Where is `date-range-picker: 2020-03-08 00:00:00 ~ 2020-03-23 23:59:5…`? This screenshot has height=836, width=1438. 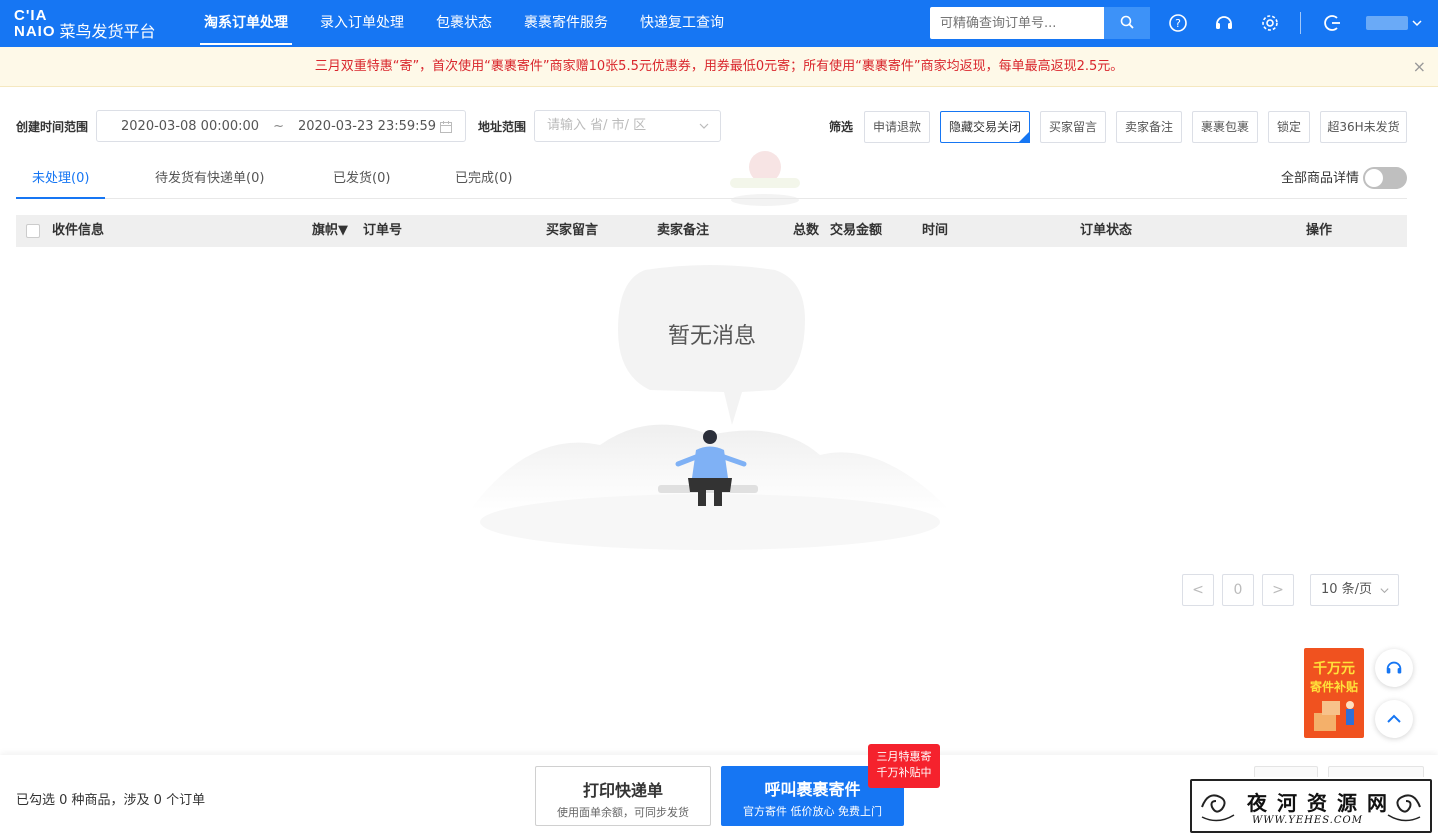 date-range-picker: 2020-03-08 00:00:00 ~ 2020-03-23 23:59:5… is located at coordinates (281, 126).